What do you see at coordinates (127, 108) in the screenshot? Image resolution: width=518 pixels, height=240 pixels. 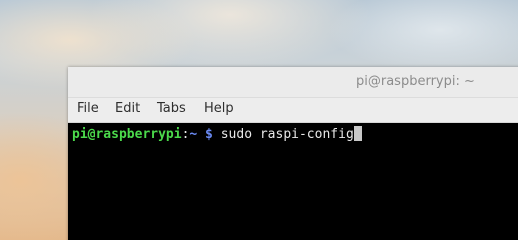 I see `menu-edit: Edit` at bounding box center [127, 108].